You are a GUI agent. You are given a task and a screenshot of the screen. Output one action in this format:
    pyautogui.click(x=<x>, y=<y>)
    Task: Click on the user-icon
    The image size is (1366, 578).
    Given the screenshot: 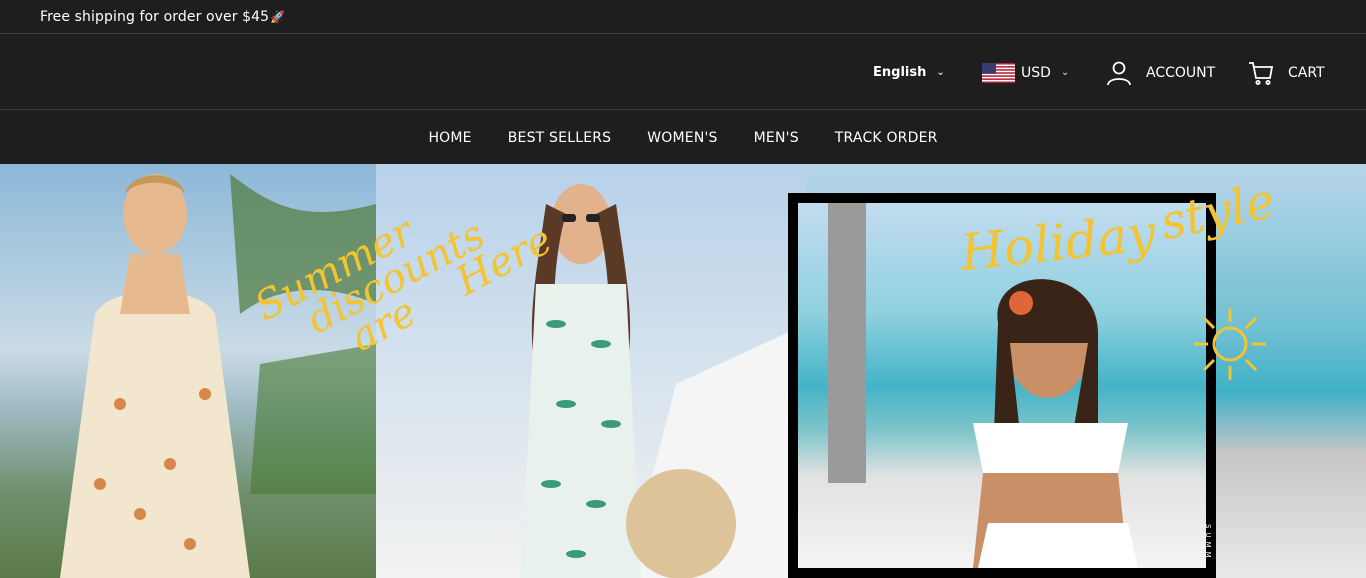 What is the action you would take?
    pyautogui.click(x=1119, y=73)
    